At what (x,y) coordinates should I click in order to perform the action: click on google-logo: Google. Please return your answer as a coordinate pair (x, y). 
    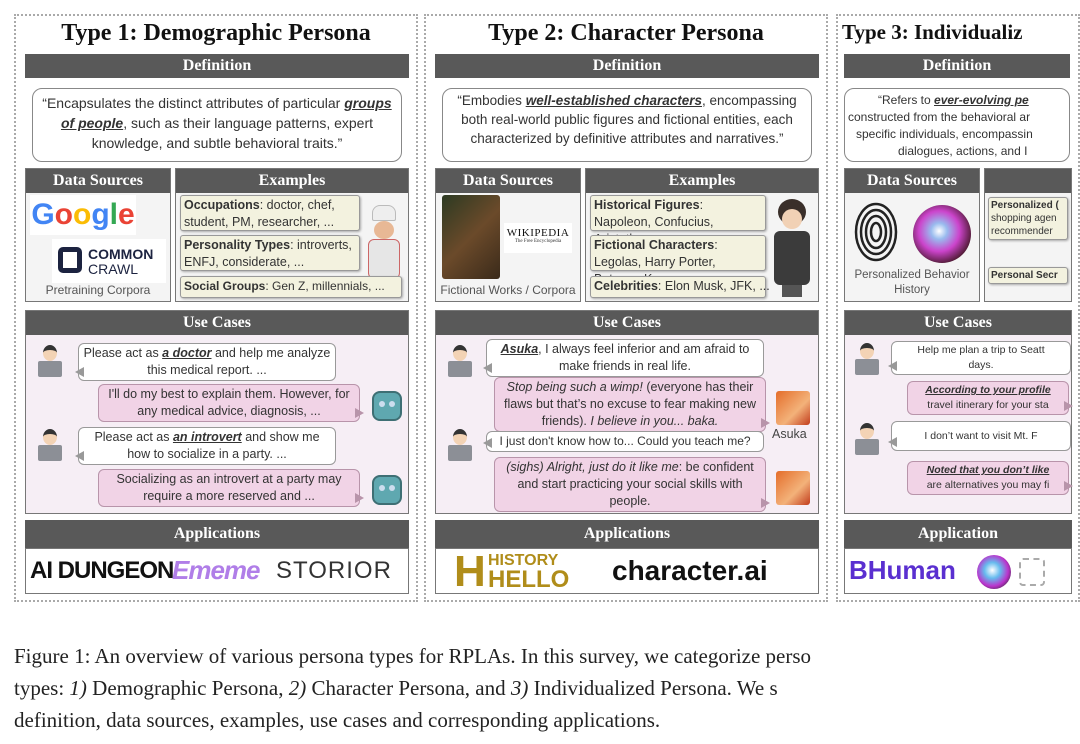
    Looking at the image, I should click on (83, 215).